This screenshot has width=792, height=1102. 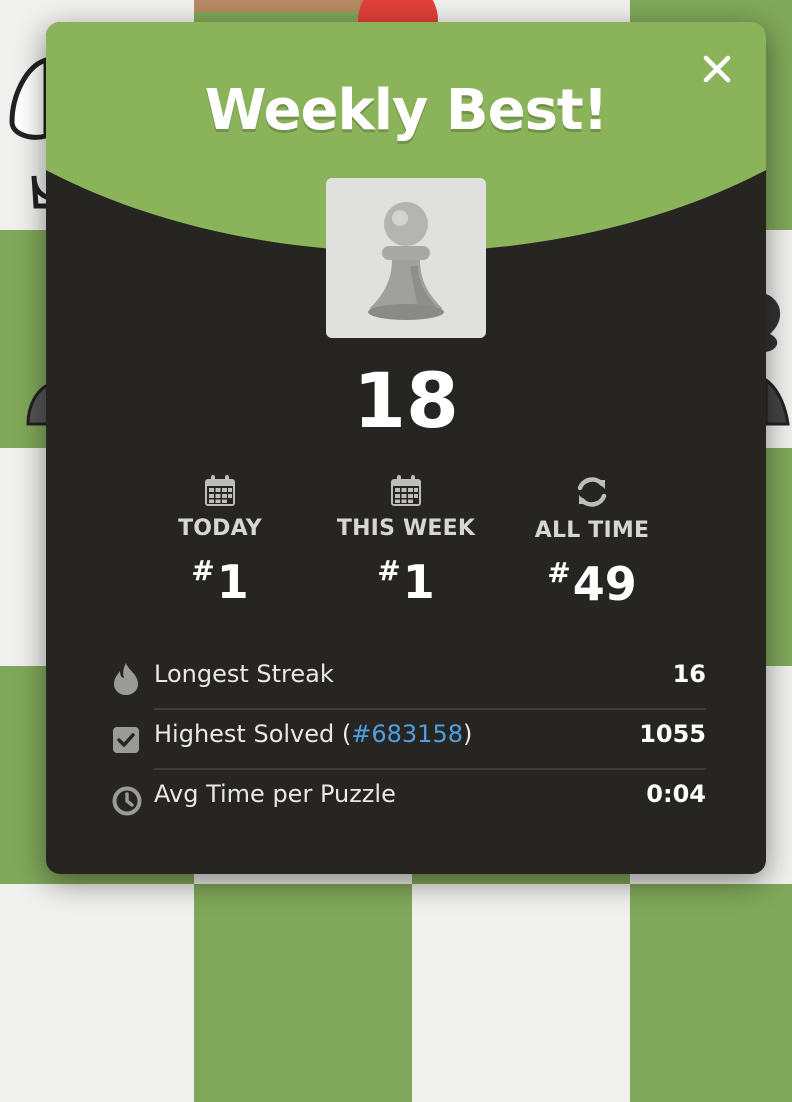 I want to click on pawn-icon, so click(x=406, y=261).